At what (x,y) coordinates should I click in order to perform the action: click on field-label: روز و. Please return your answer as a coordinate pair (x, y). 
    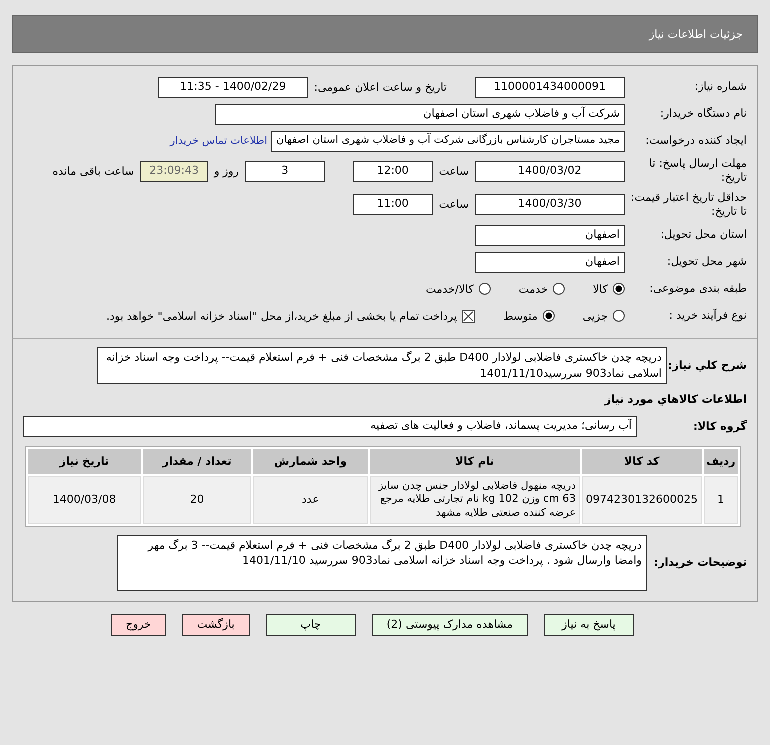
    Looking at the image, I should click on (227, 171).